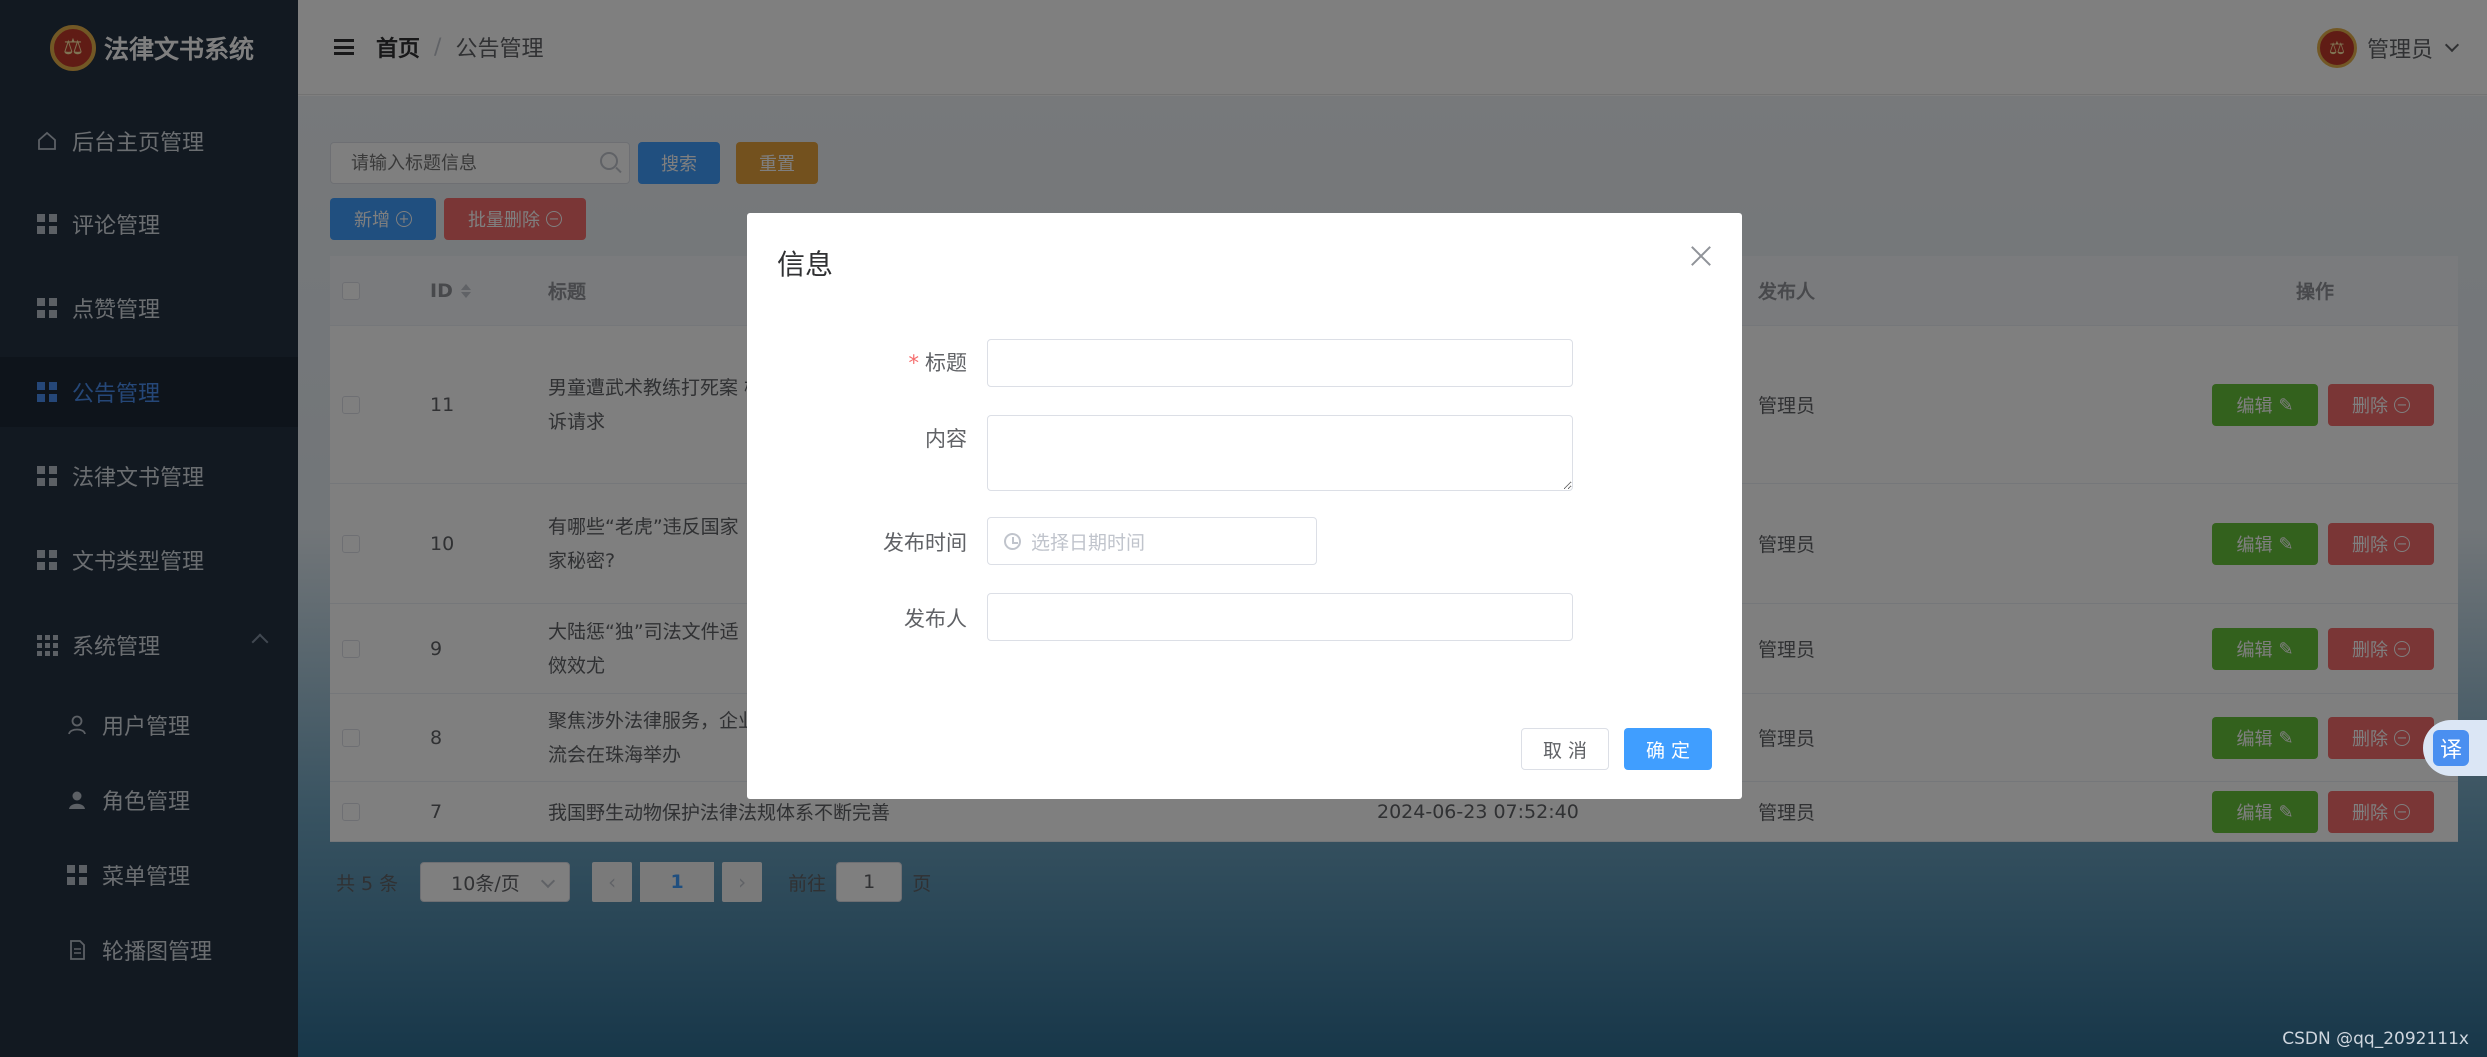 This screenshot has width=2487, height=1057. What do you see at coordinates (935, 619) in the screenshot?
I see `publisher-label: 发布人` at bounding box center [935, 619].